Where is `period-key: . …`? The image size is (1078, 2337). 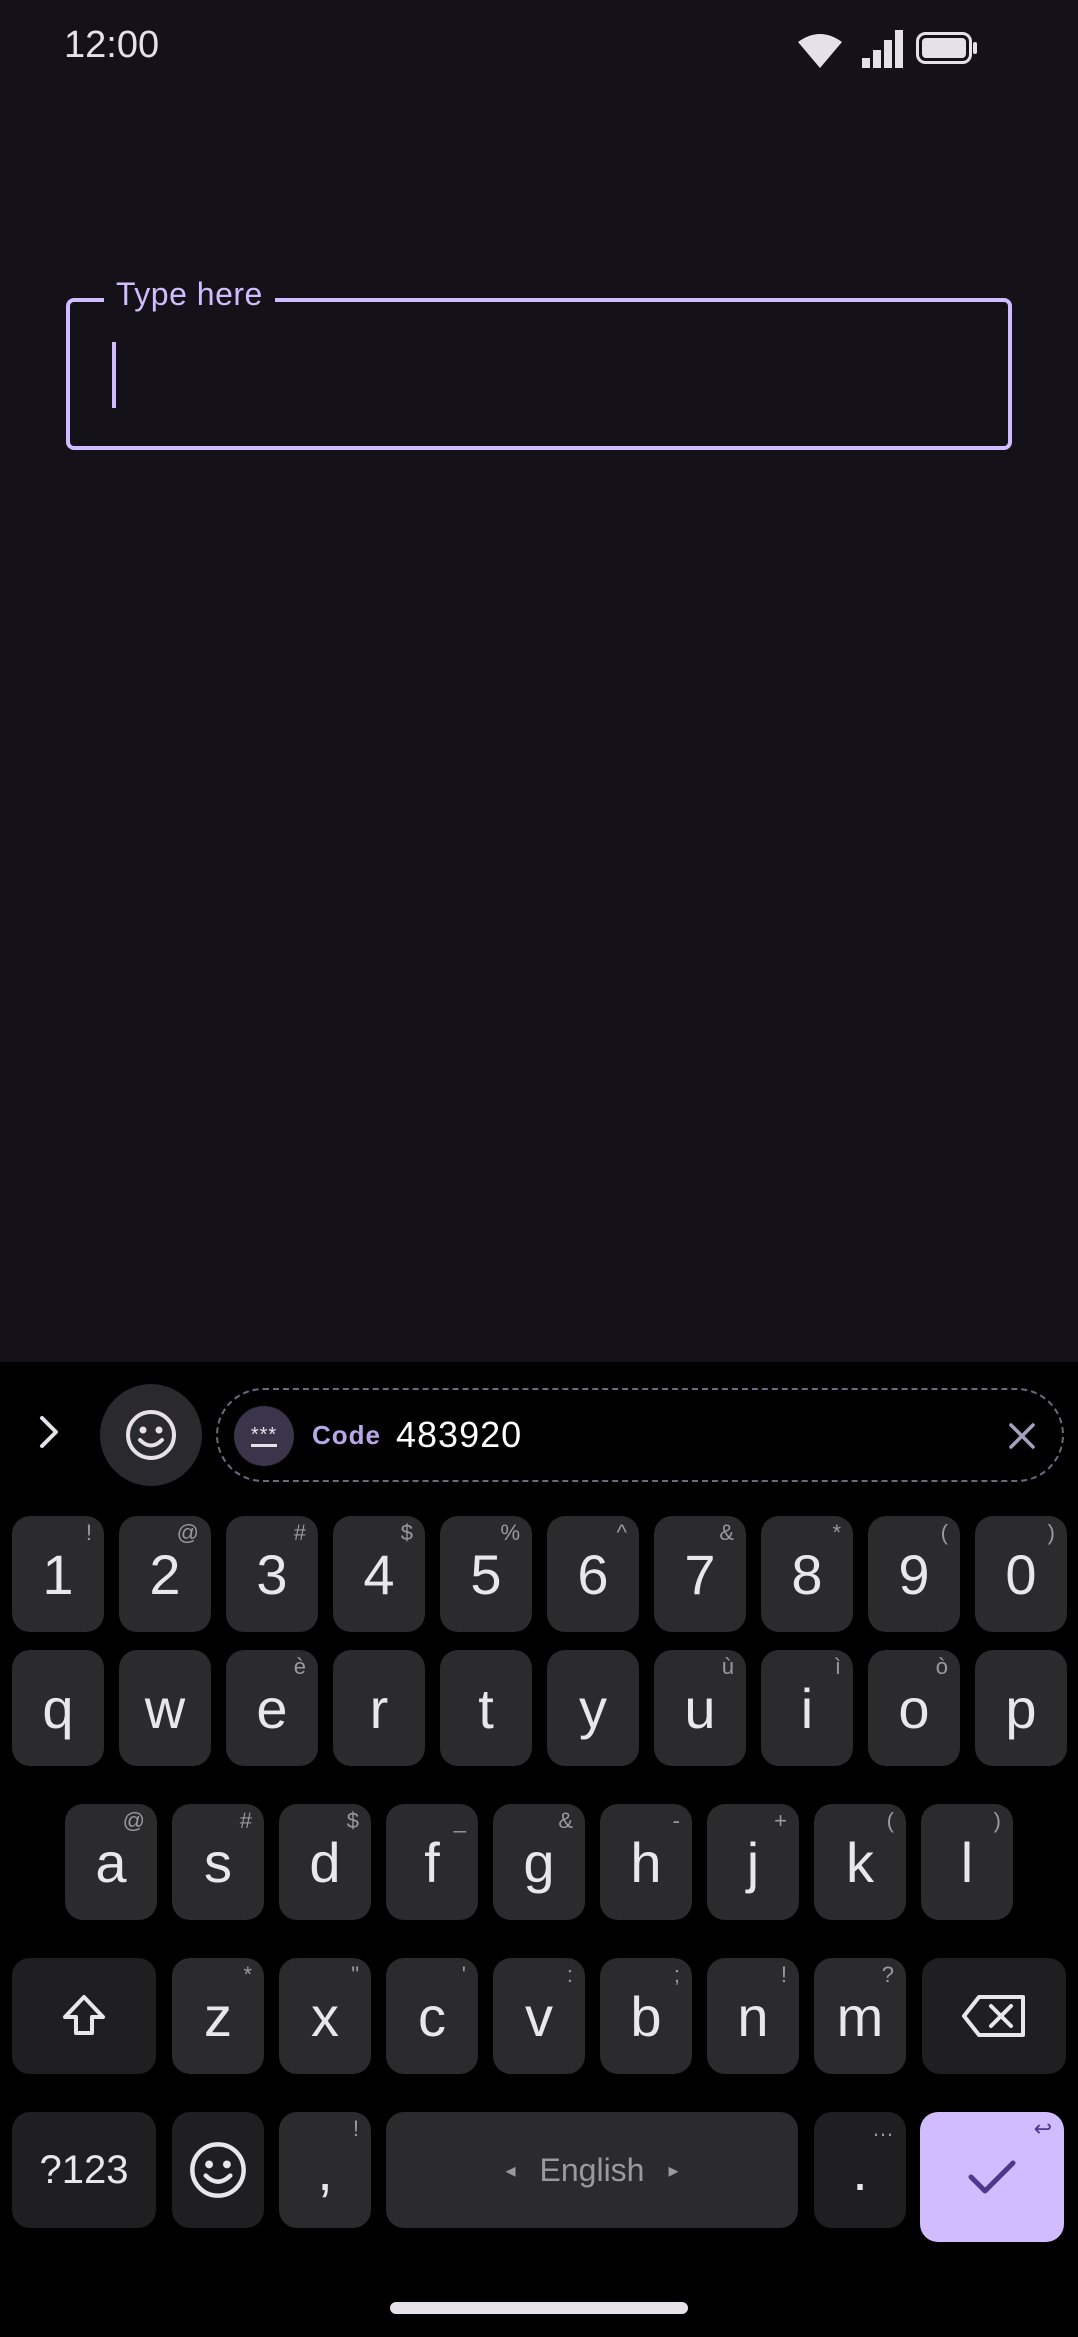 period-key: . … is located at coordinates (860, 2170).